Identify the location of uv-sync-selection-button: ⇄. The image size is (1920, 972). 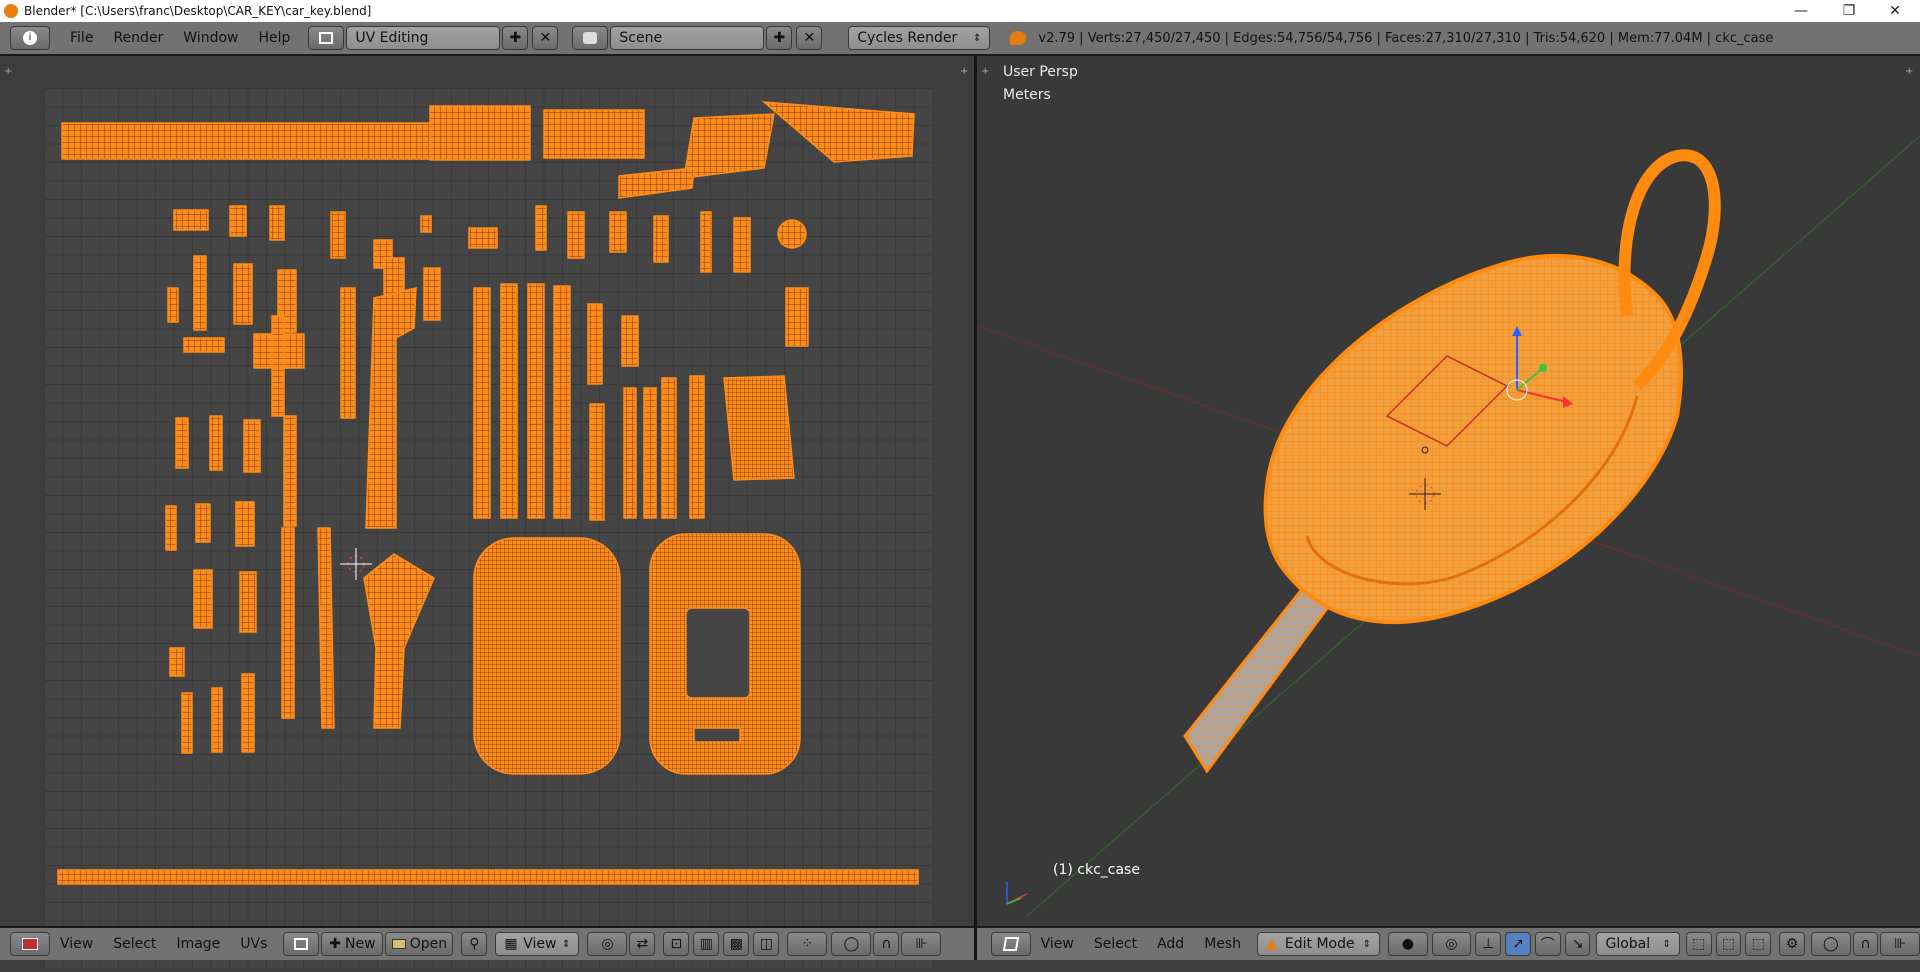
(642, 944).